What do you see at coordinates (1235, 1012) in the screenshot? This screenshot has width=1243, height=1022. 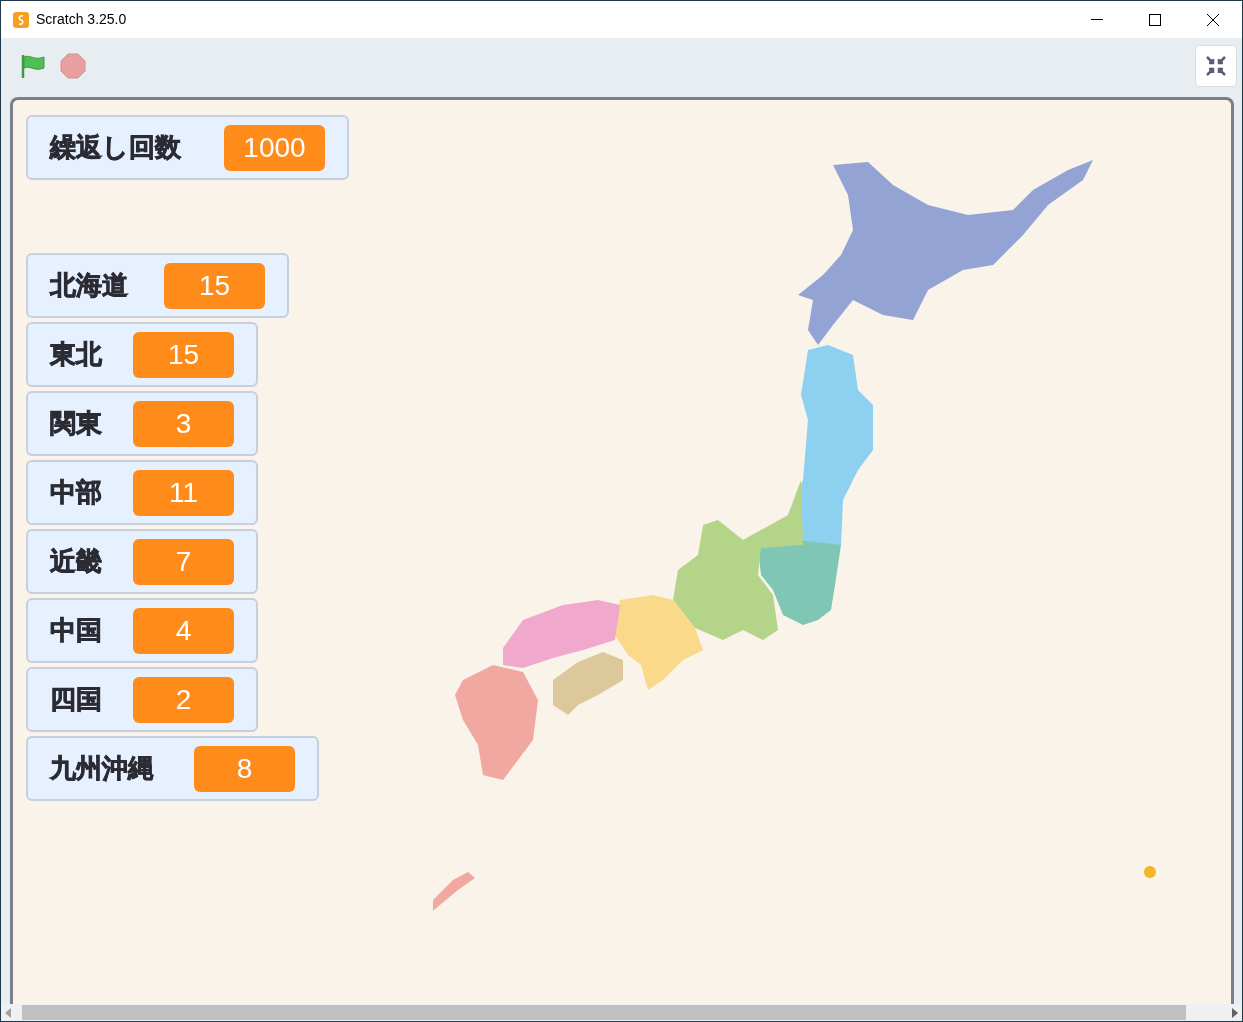 I see `scroll-right-icon` at bounding box center [1235, 1012].